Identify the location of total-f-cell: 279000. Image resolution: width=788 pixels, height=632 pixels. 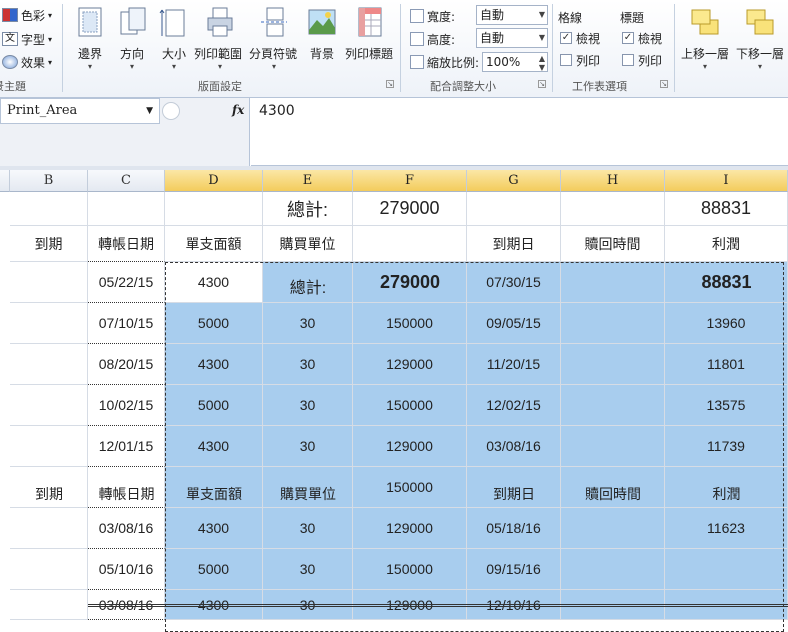
(410, 209).